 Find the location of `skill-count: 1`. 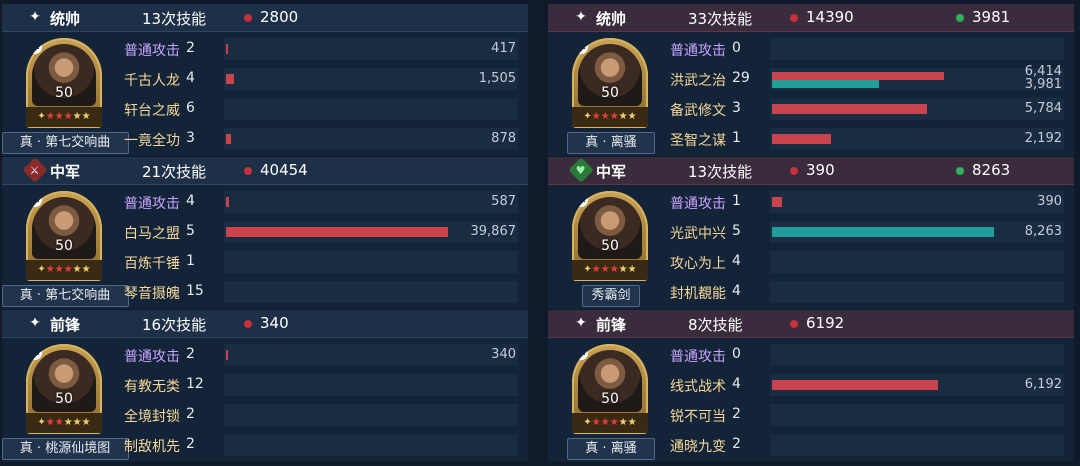

skill-count: 1 is located at coordinates (190, 261).